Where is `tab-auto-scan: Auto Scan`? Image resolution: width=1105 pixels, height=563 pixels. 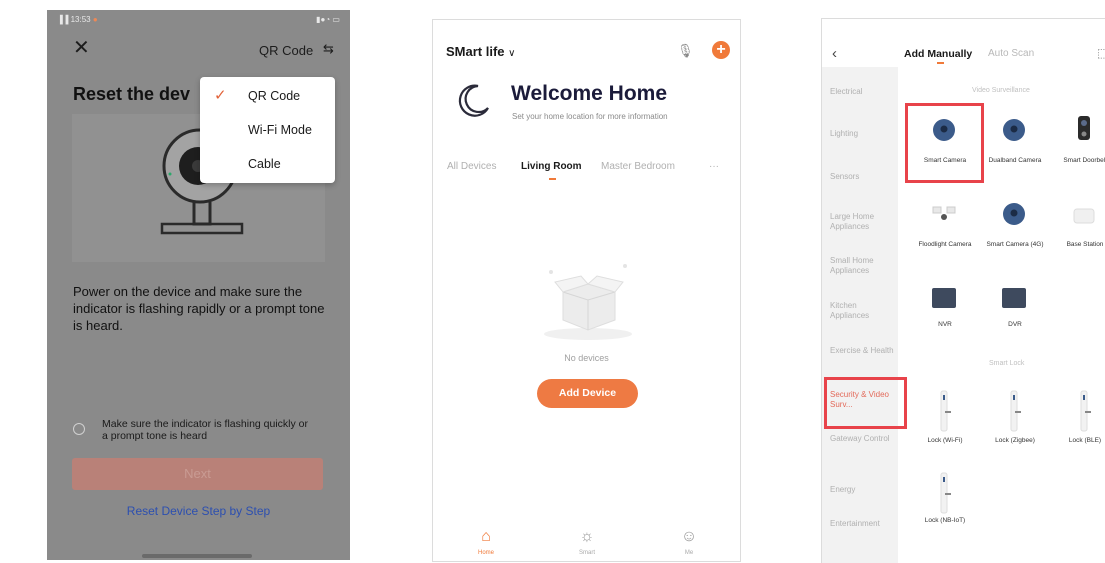
tab-auto-scan: Auto Scan is located at coordinates (1011, 53).